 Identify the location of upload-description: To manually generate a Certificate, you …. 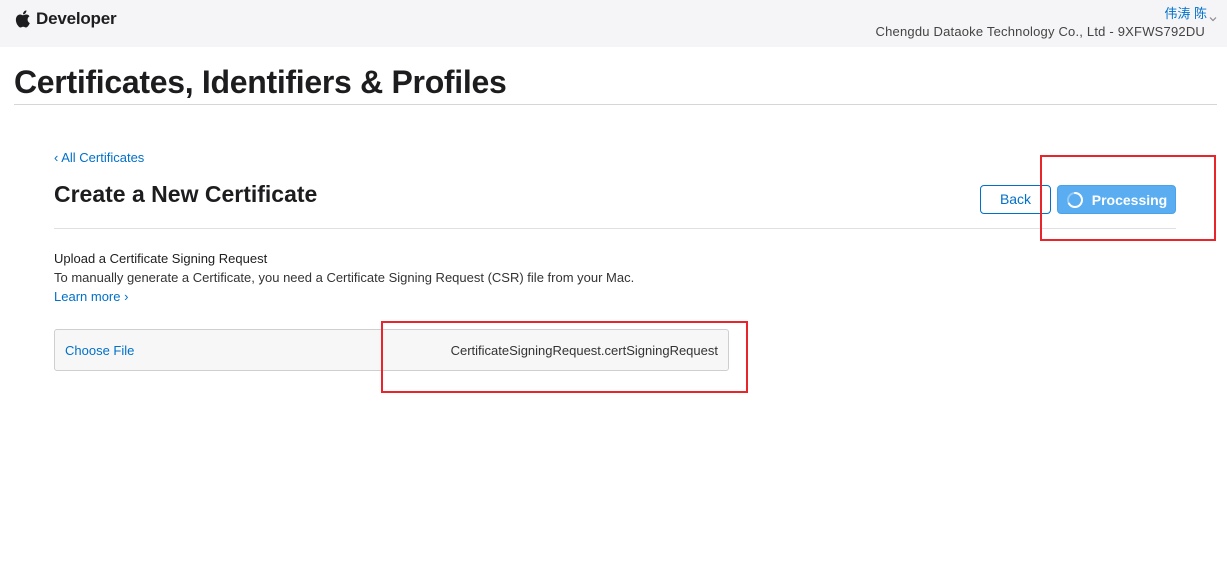
(344, 277).